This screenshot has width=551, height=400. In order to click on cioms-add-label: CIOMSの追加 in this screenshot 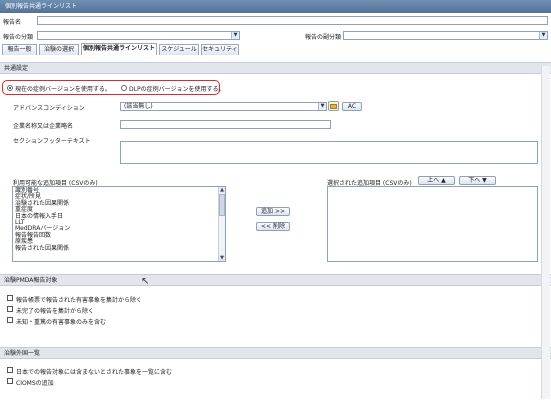, I will do `click(35, 383)`.